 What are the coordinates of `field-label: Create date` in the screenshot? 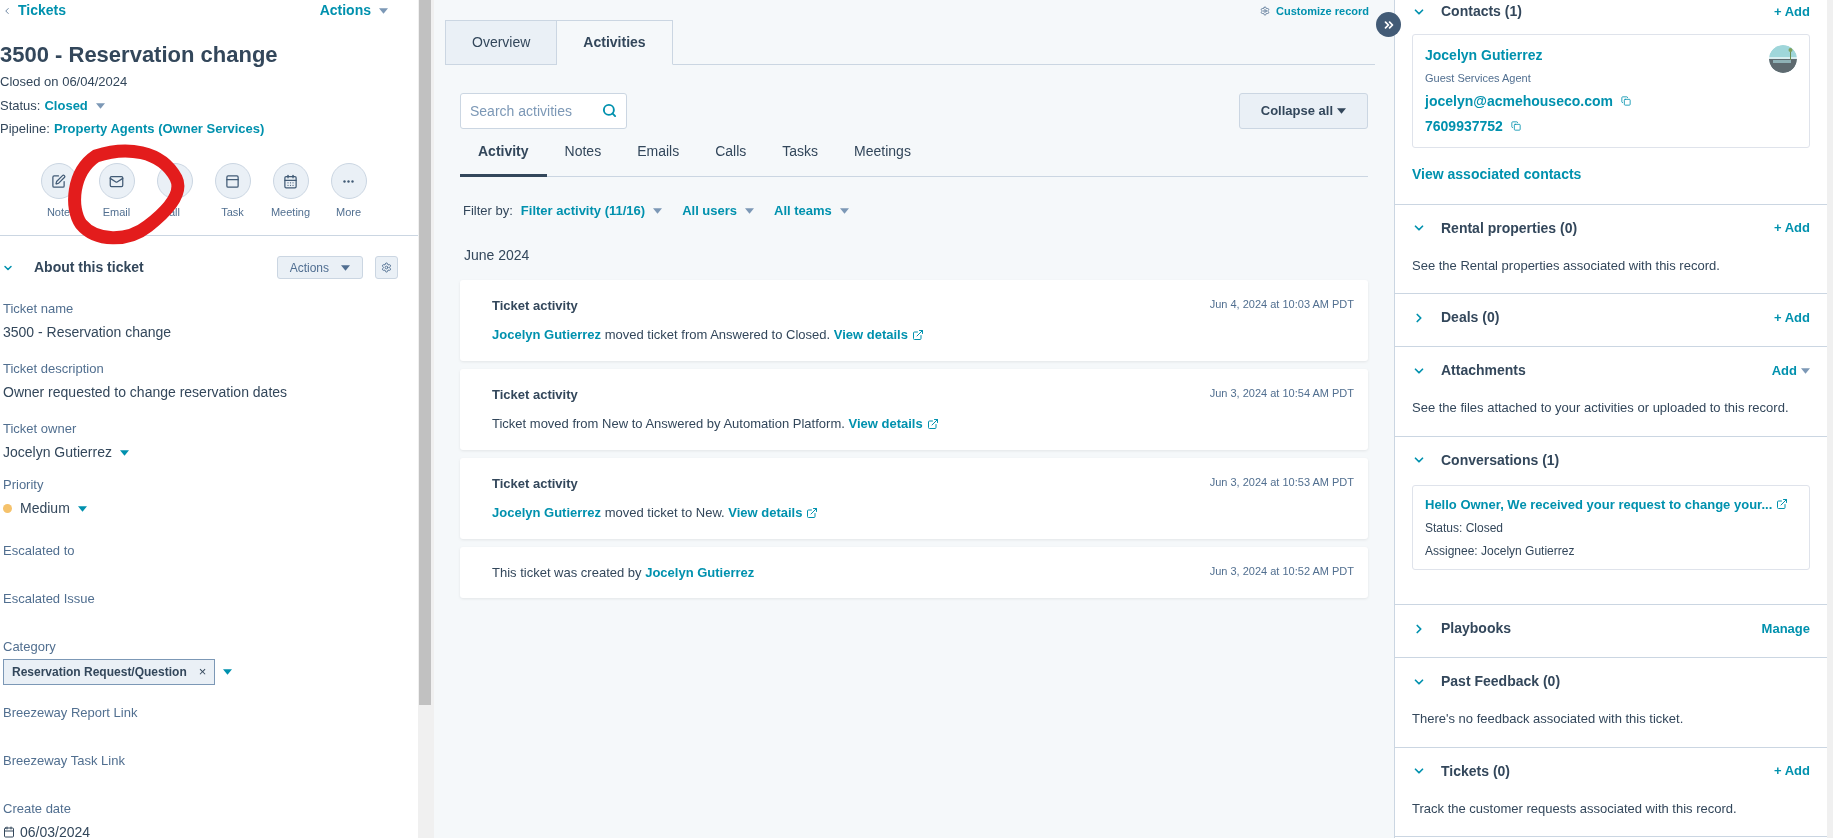 It's located at (37, 808).